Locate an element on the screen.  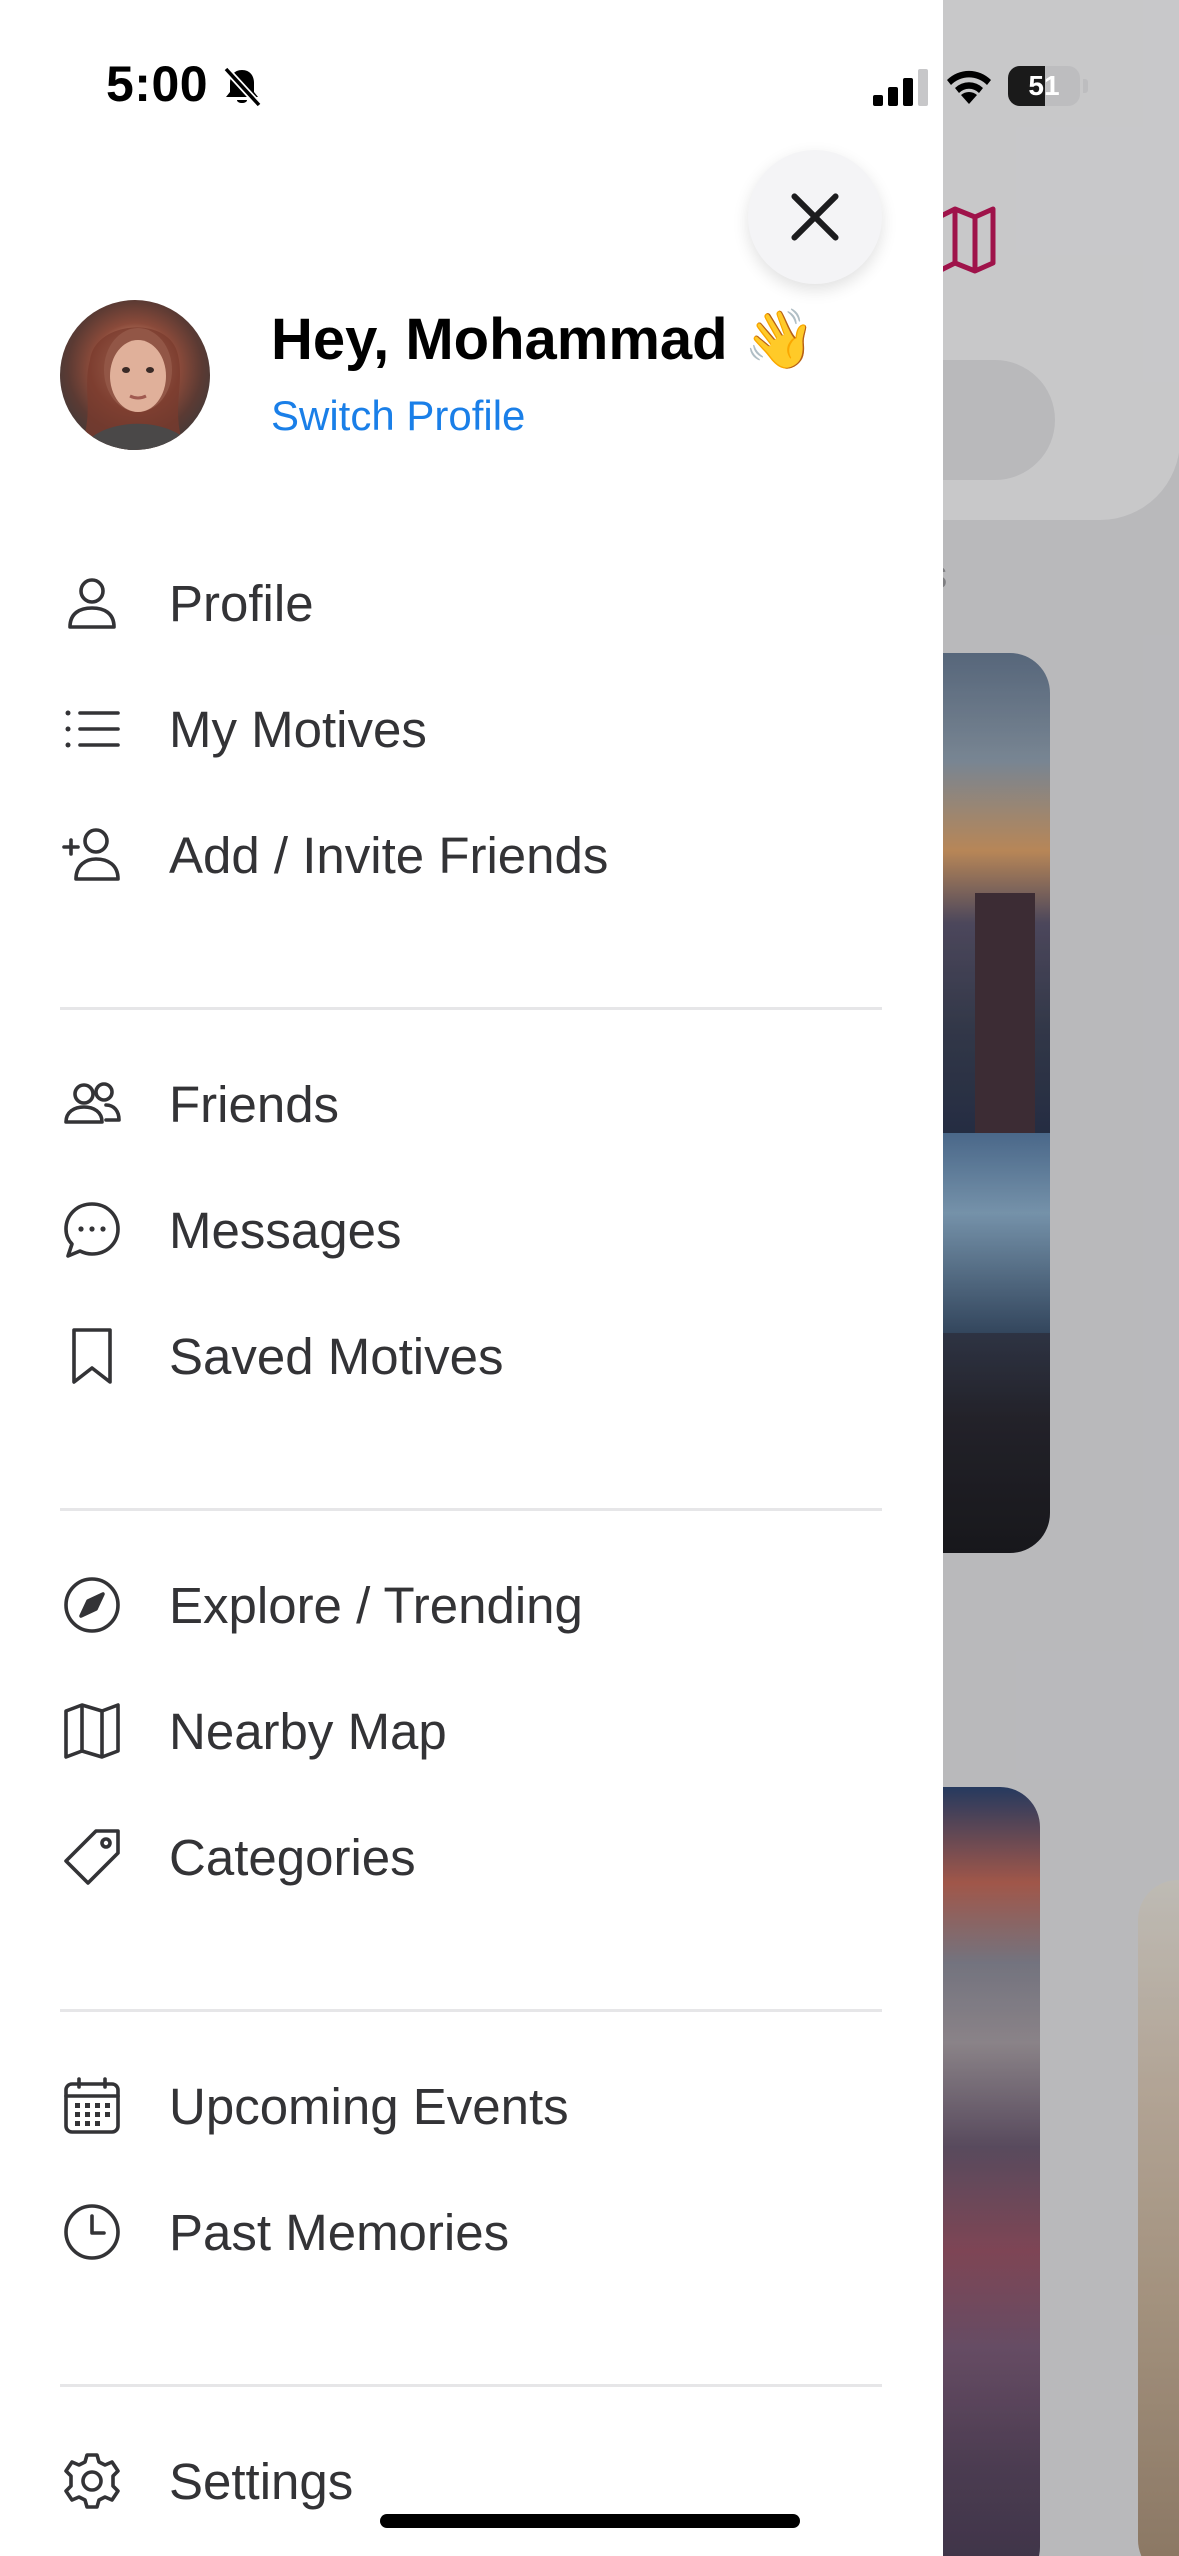
menu-item-upcoming-events: Upcoming Events is located at coordinates (470, 2106).